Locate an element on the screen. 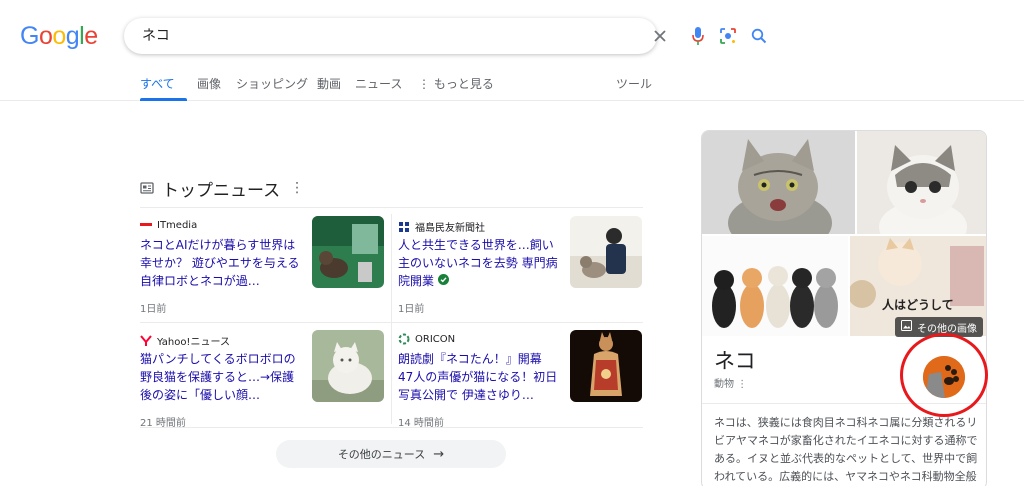 Image resolution: width=1024 pixels, height=486 pixels. top-news-header: トップニュース ⋮ is located at coordinates (222, 188).